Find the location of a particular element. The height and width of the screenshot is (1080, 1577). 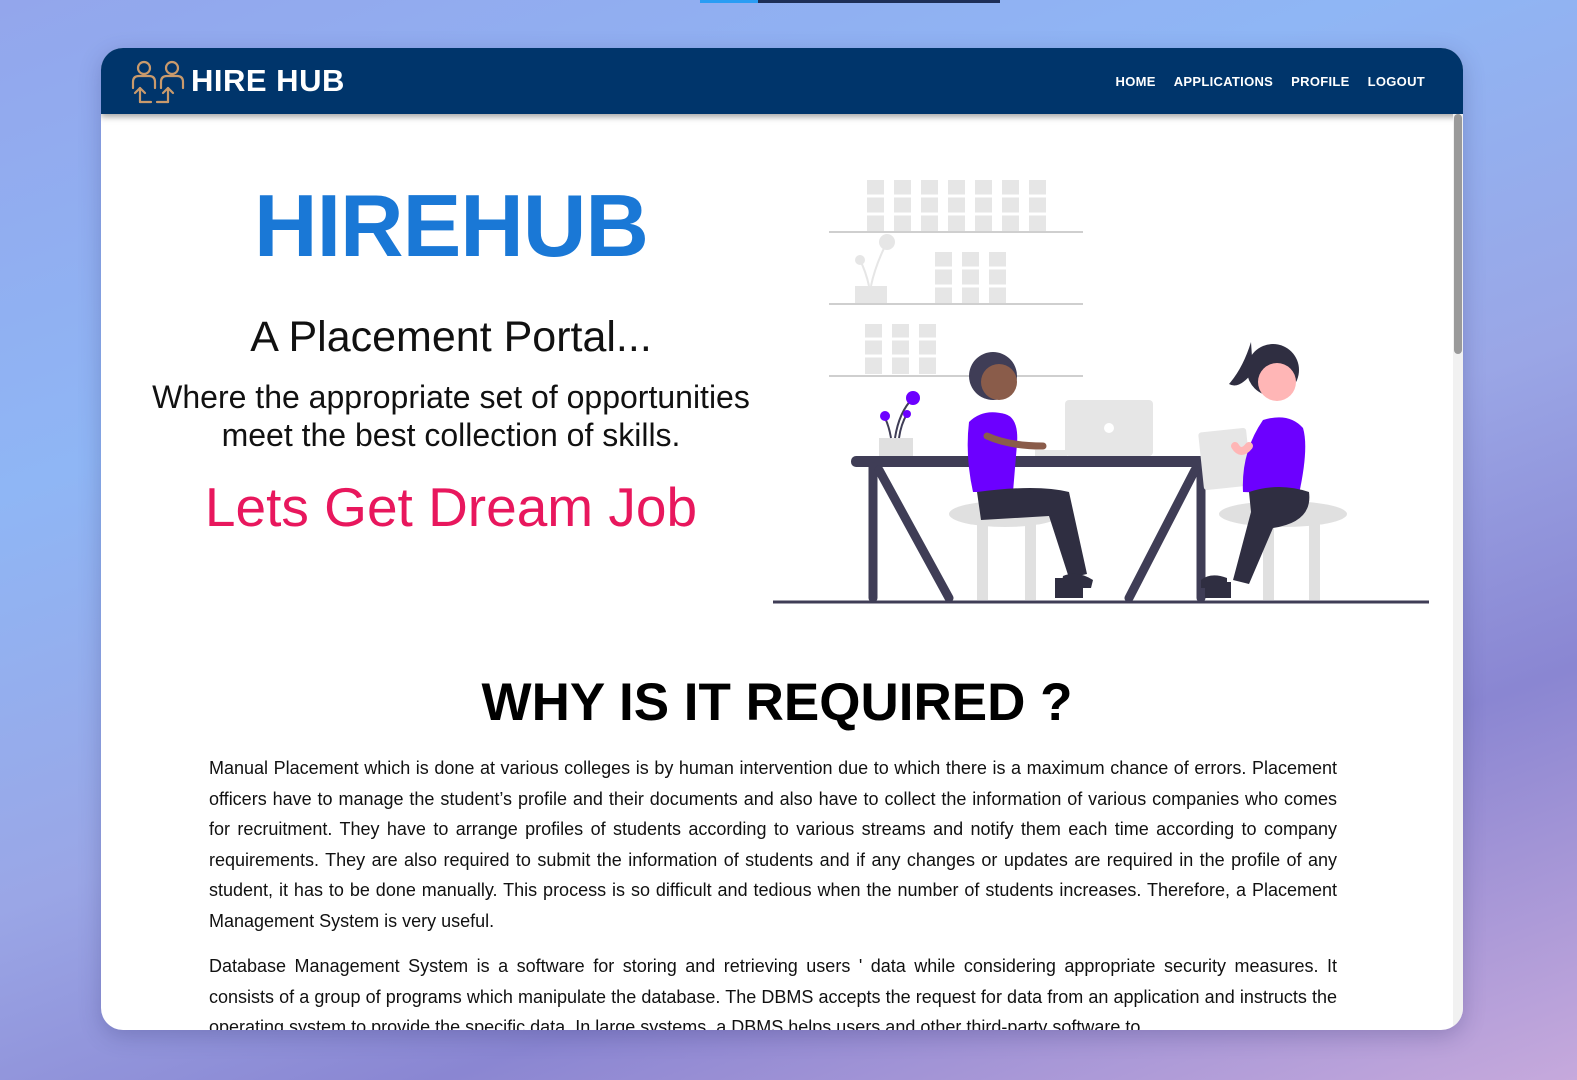

nav-links: HOME APPLICATIONS PROFILE LOGOUT is located at coordinates (1270, 81).